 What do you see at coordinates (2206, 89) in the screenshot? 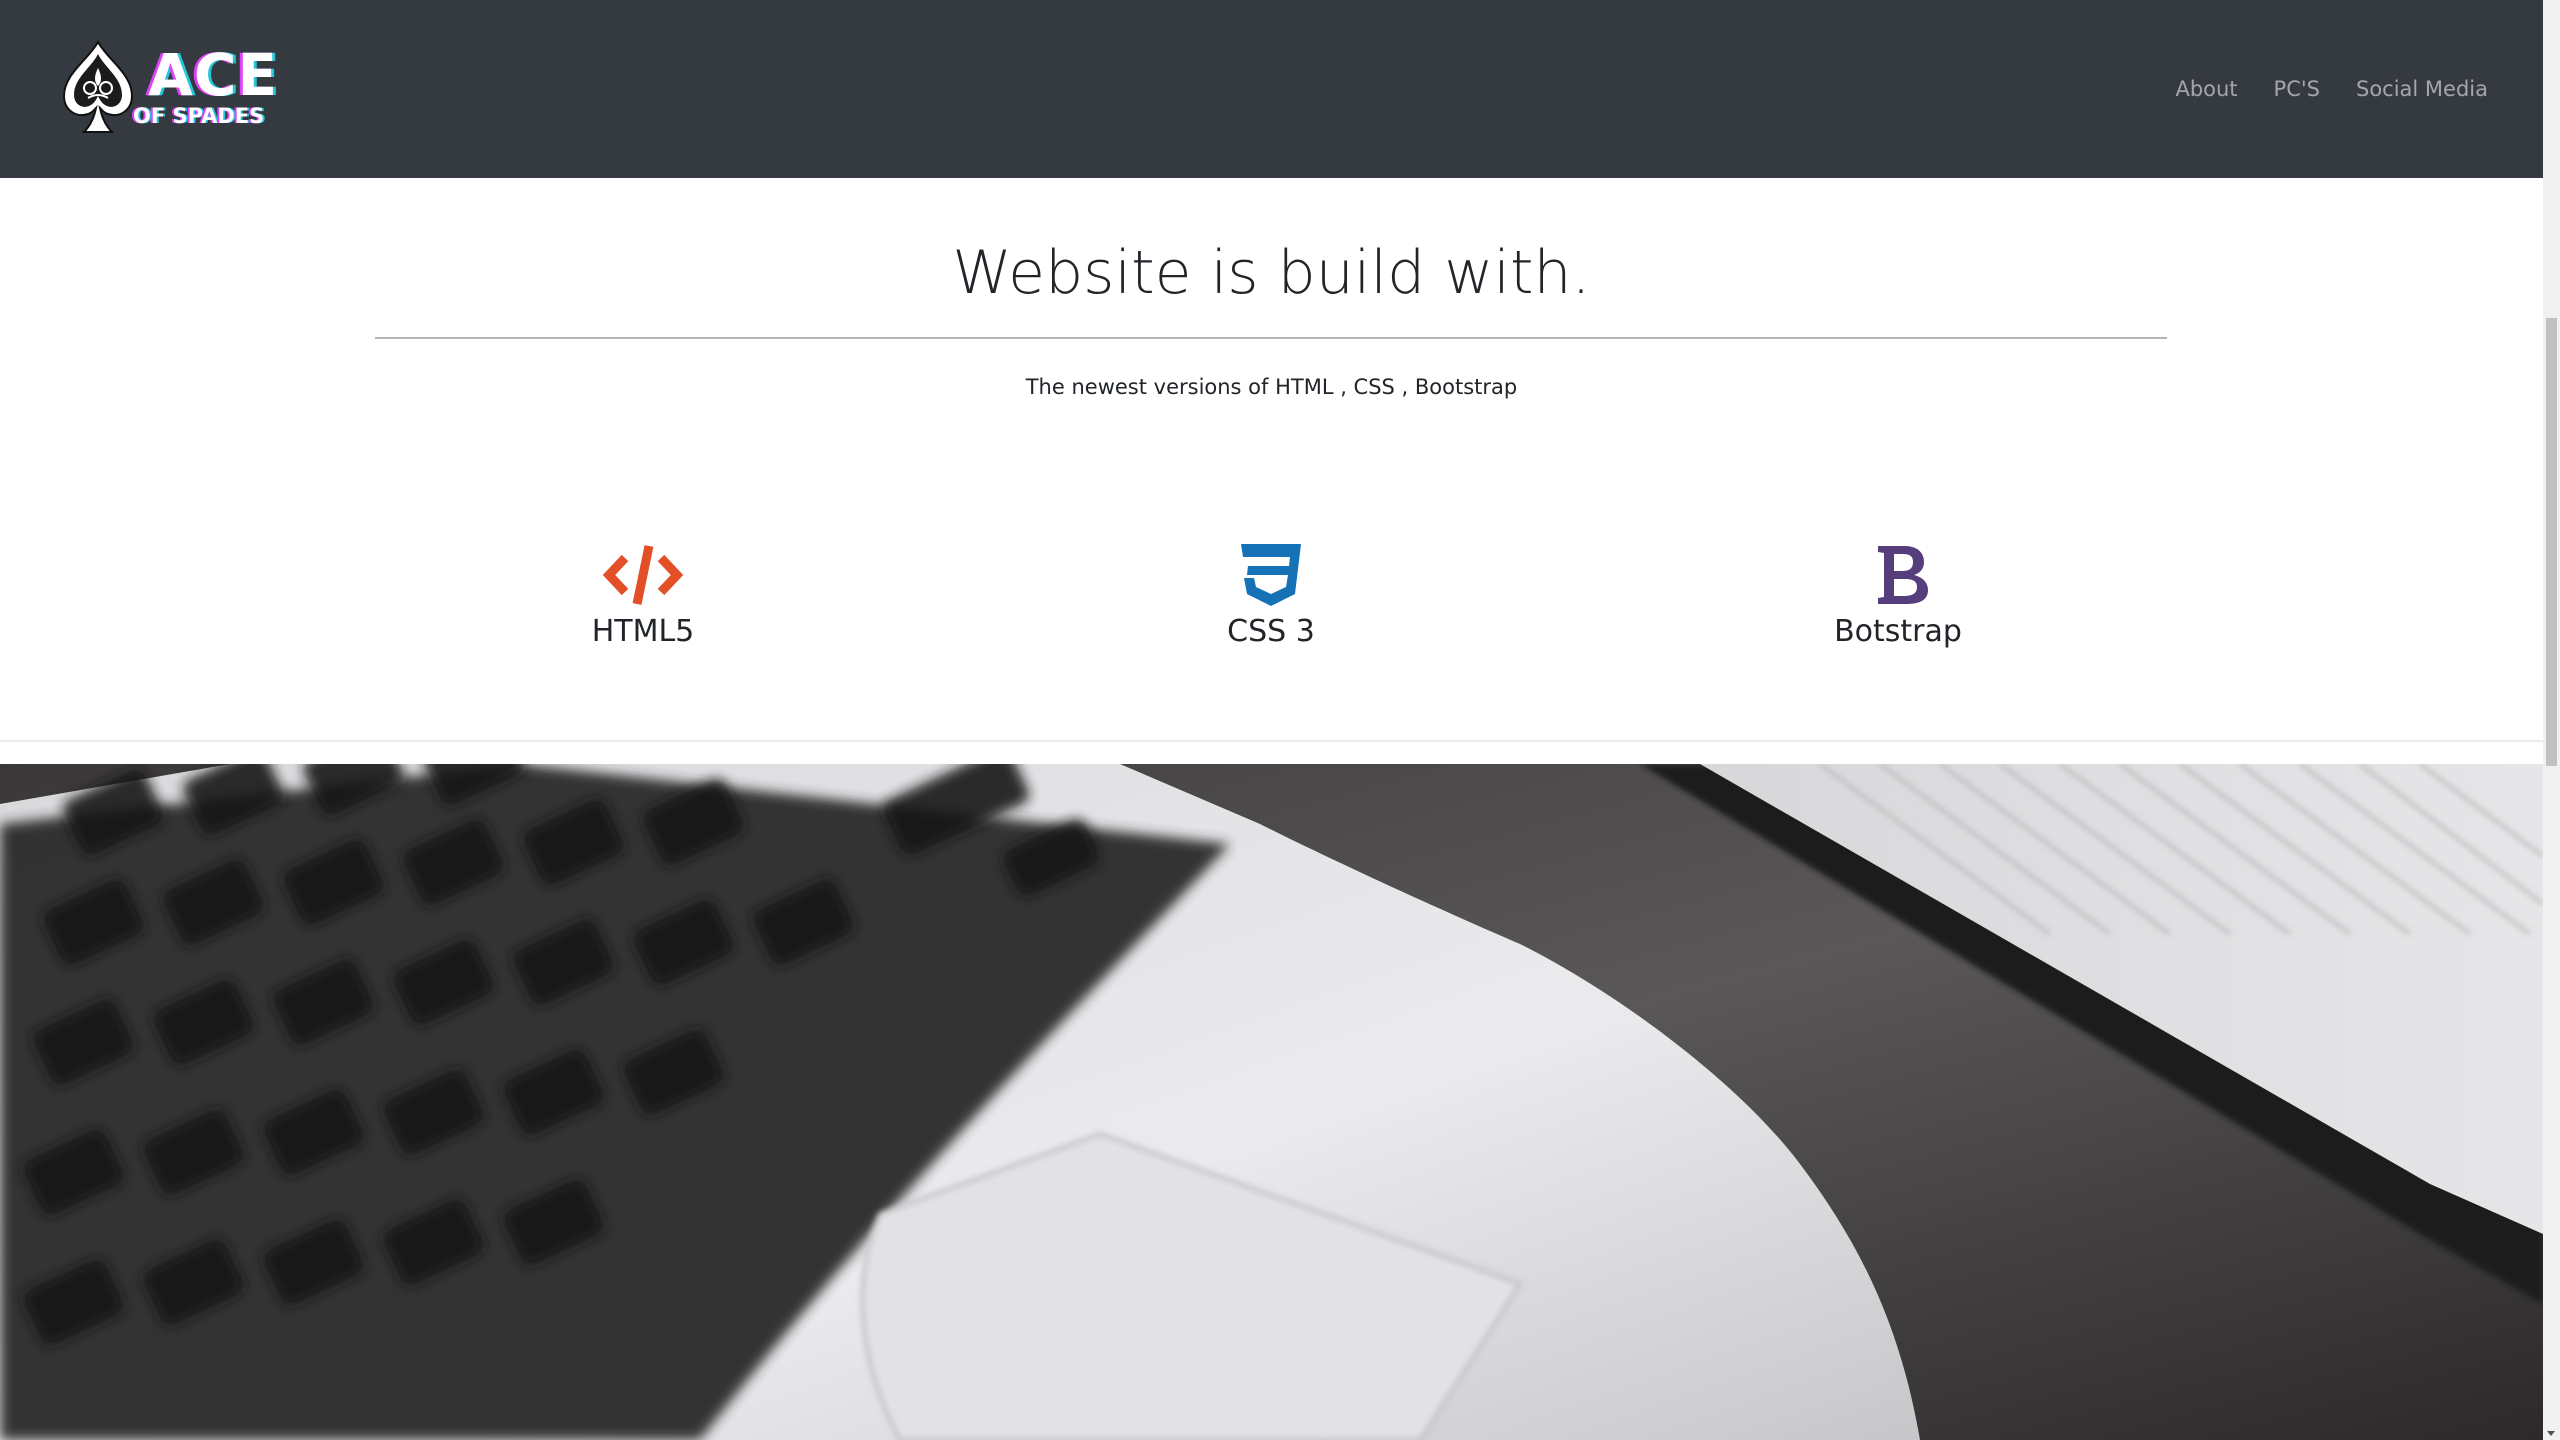
I see `nav-link-about: About` at bounding box center [2206, 89].